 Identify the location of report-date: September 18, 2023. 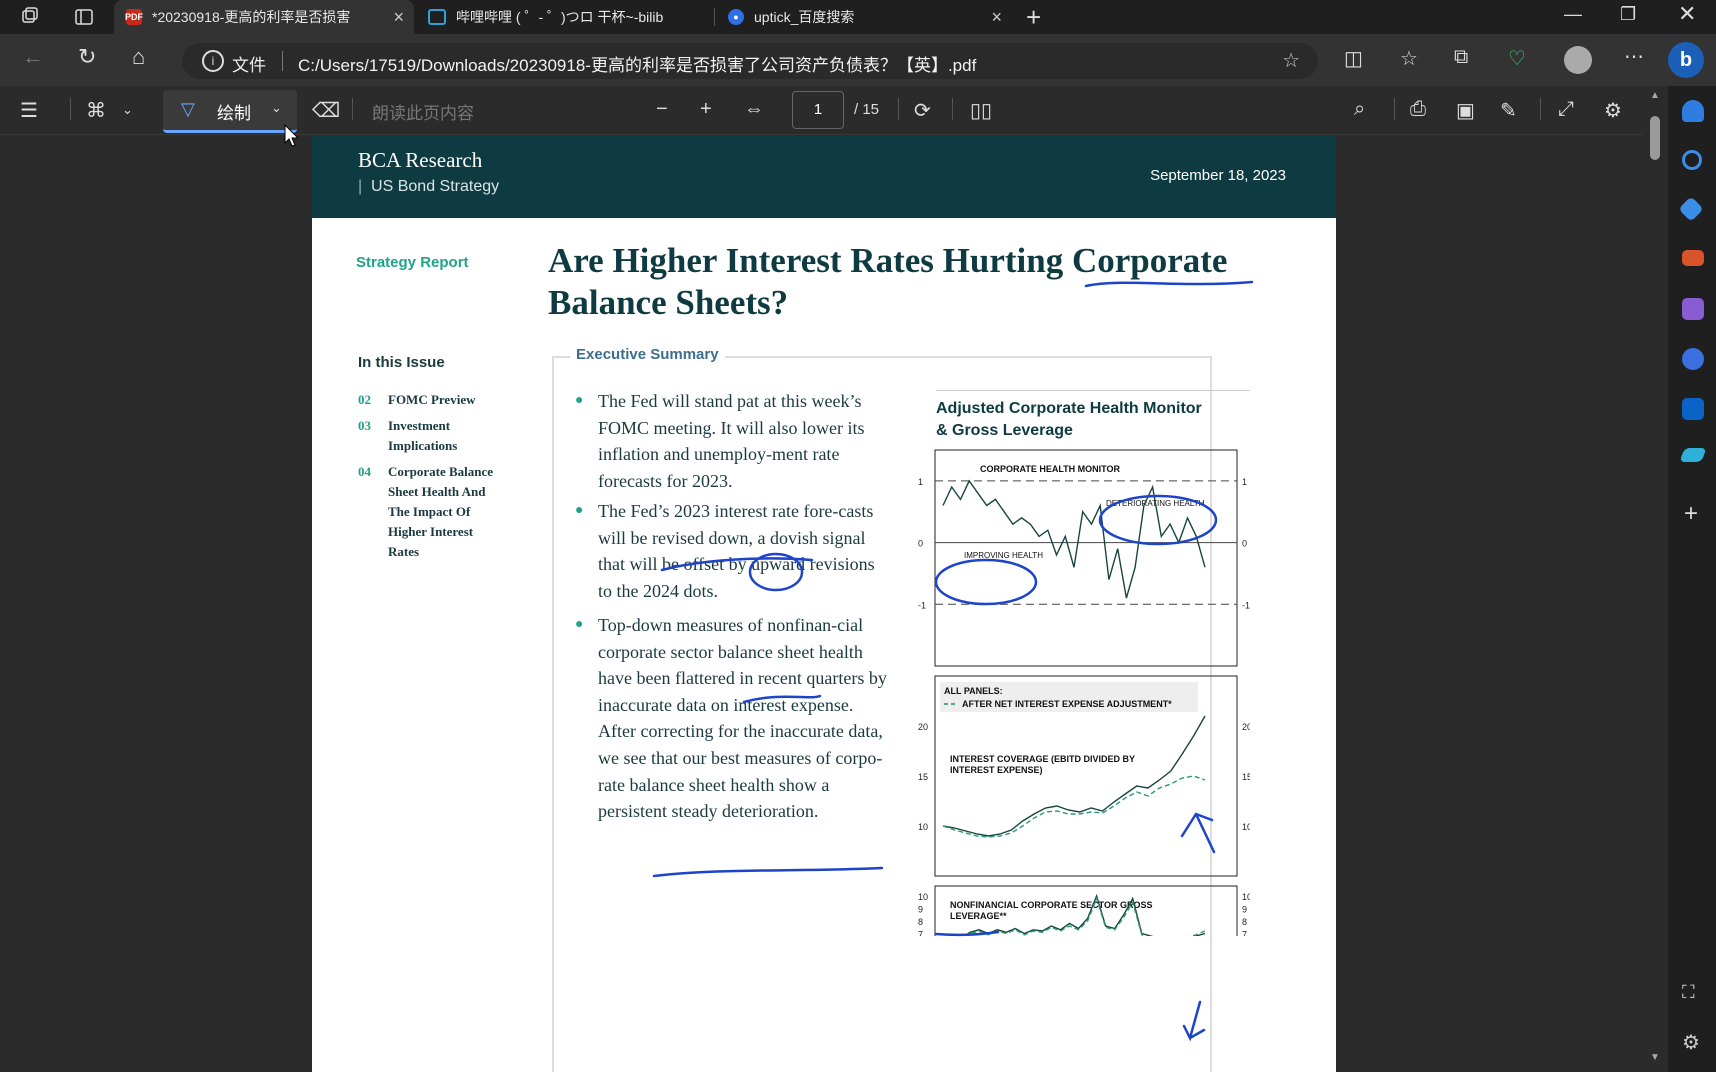
(1218, 175).